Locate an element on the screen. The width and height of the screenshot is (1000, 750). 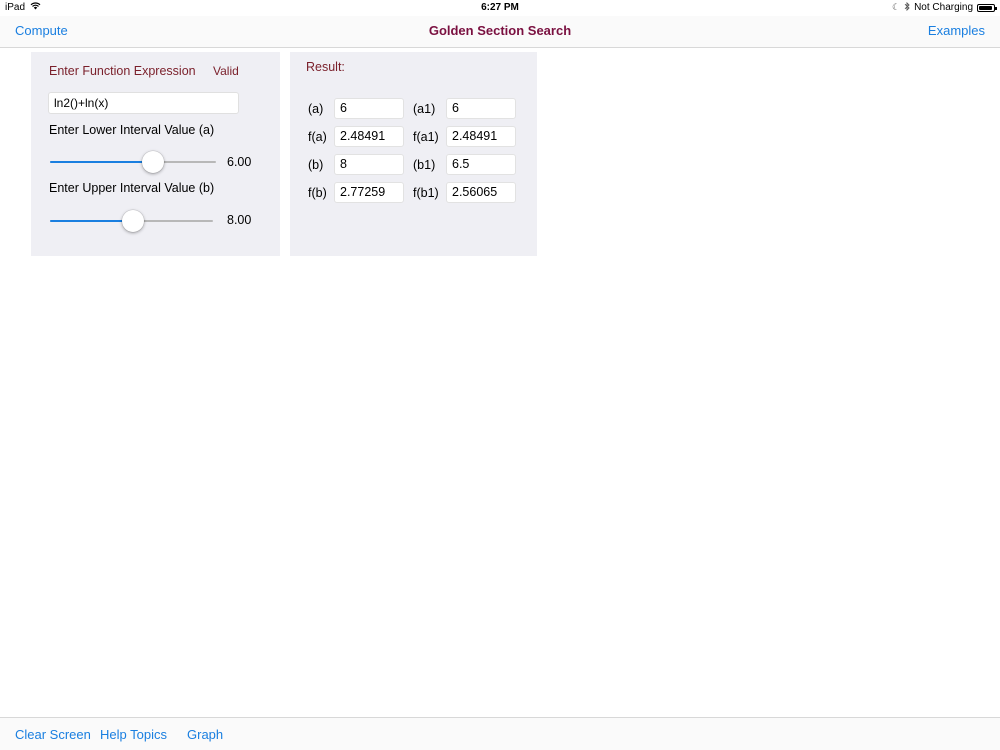
upper-interval-slider is located at coordinates (131, 221).